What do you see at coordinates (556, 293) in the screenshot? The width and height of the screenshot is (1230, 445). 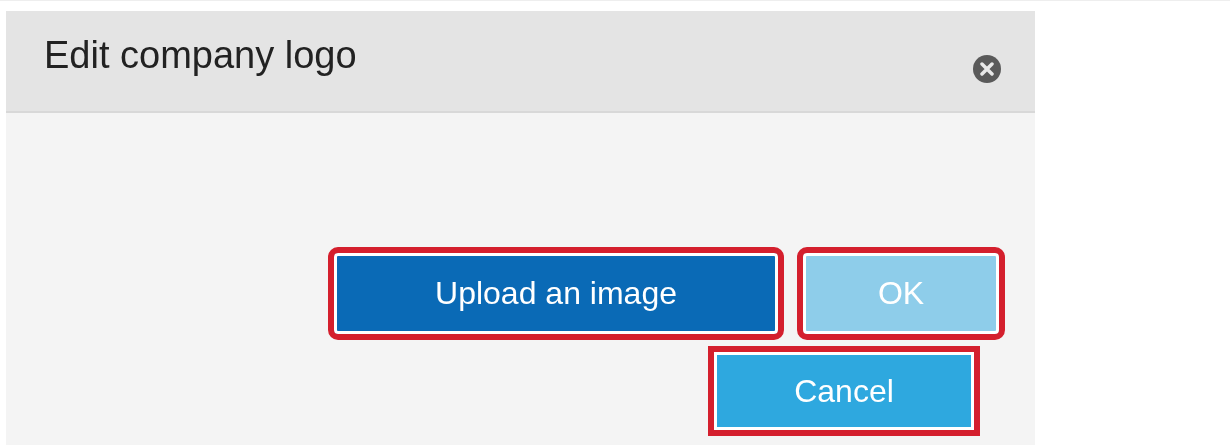 I see `dialog-button: Upload an image` at bounding box center [556, 293].